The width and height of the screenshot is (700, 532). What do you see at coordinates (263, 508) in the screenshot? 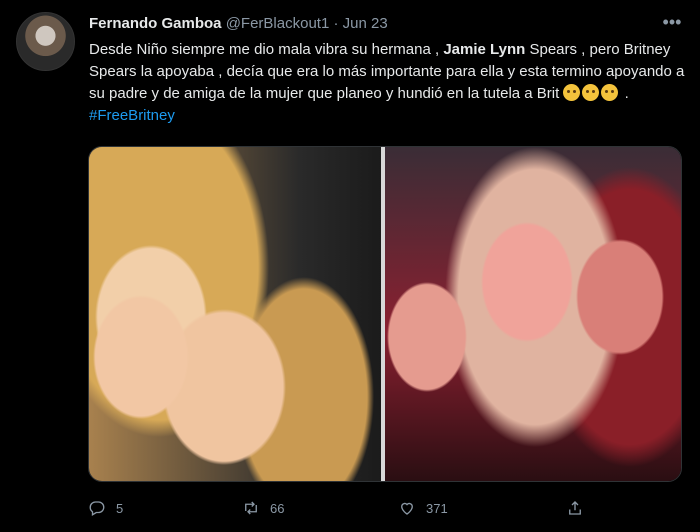
I see `retweet-button: 66` at bounding box center [263, 508].